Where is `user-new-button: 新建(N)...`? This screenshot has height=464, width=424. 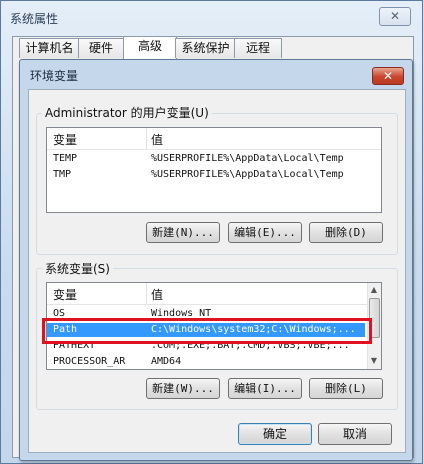 user-new-button: 新建(N)... is located at coordinates (183, 232).